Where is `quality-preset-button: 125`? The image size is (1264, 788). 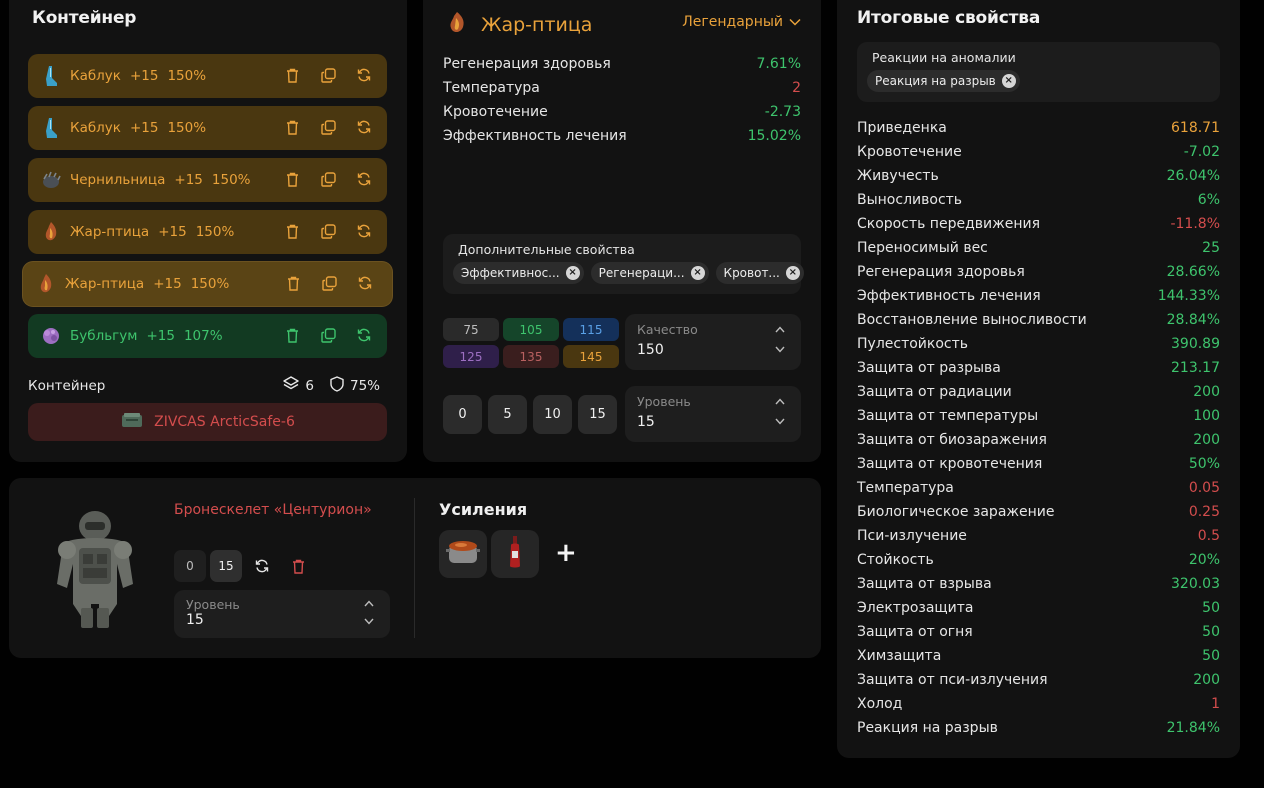 quality-preset-button: 125 is located at coordinates (471, 356).